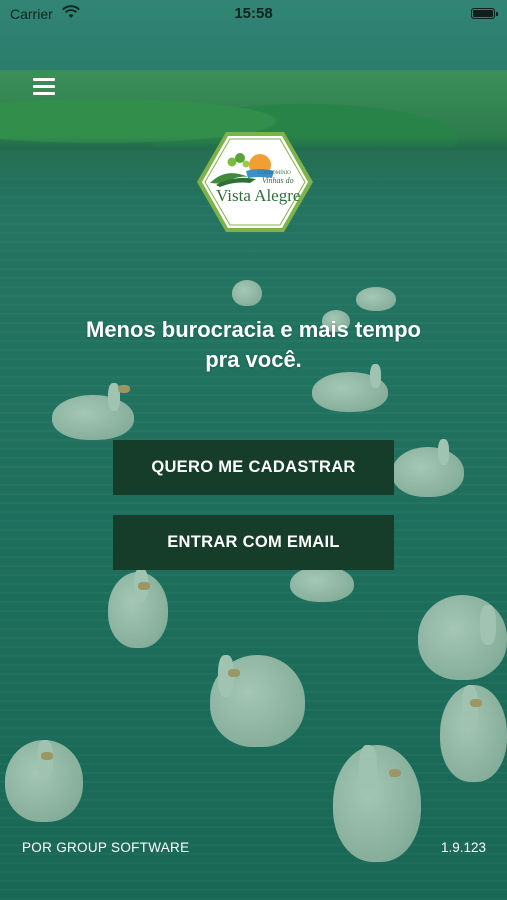 The height and width of the screenshot is (900, 507). I want to click on logo-badge-shape, so click(255, 182).